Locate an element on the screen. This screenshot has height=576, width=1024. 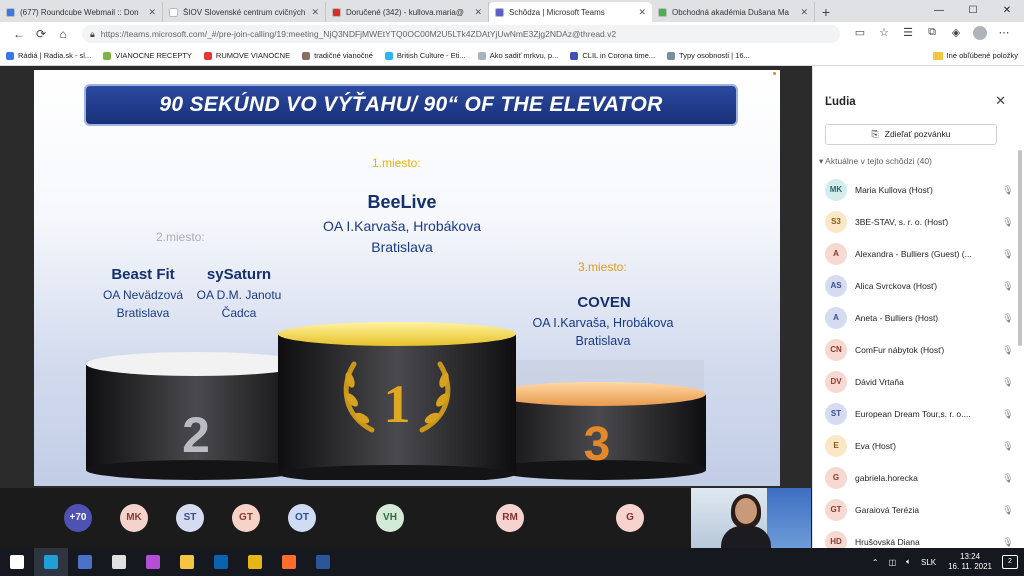
network-icon: ◫ is located at coordinates (893, 562).